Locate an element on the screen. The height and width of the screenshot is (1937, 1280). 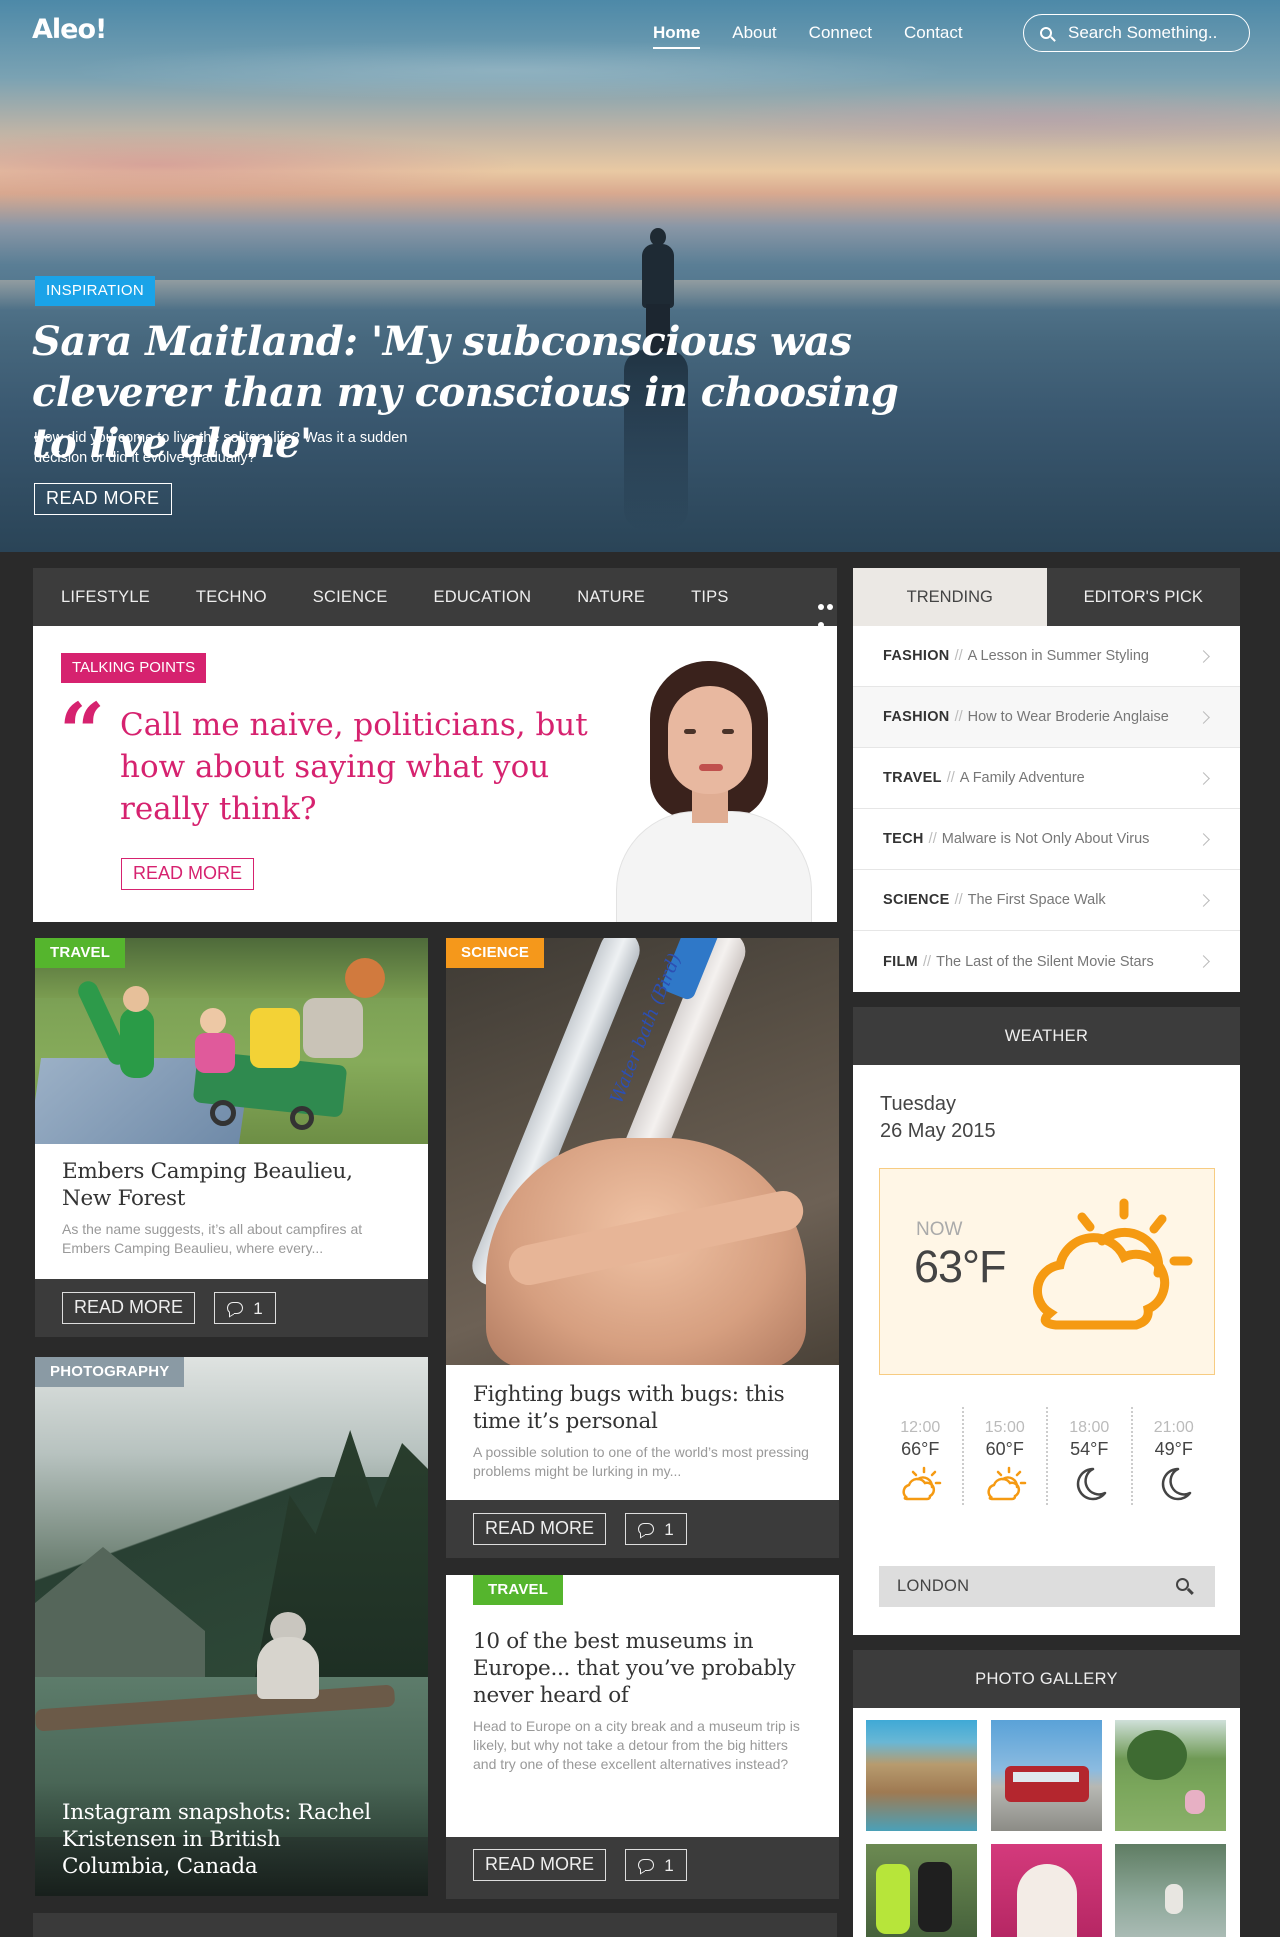
category-nature: NATURE is located at coordinates (611, 597).